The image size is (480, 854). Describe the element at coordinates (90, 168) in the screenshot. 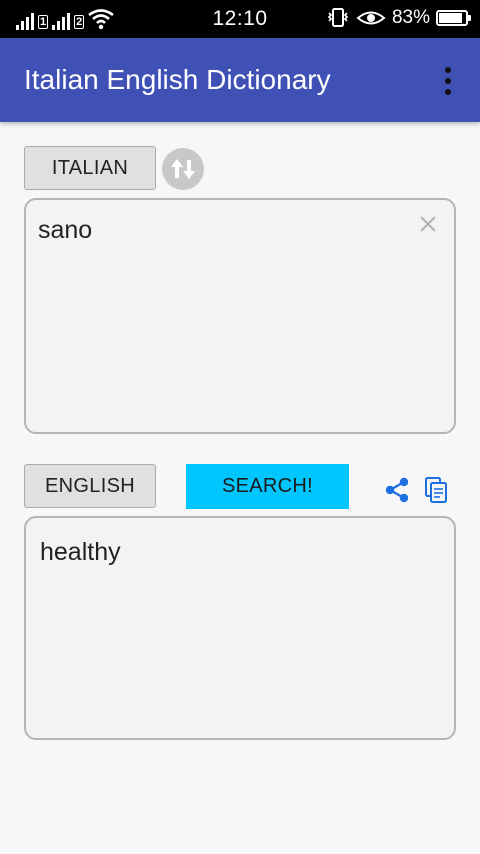

I see `source-language-button: ITALIAN` at that location.